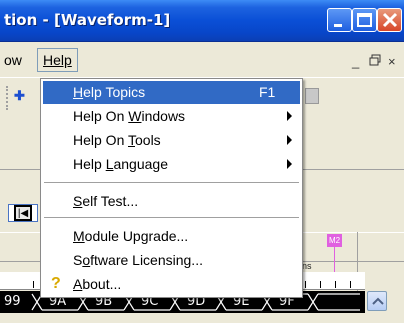  I want to click on menu-help-label: Help, so click(57, 60).